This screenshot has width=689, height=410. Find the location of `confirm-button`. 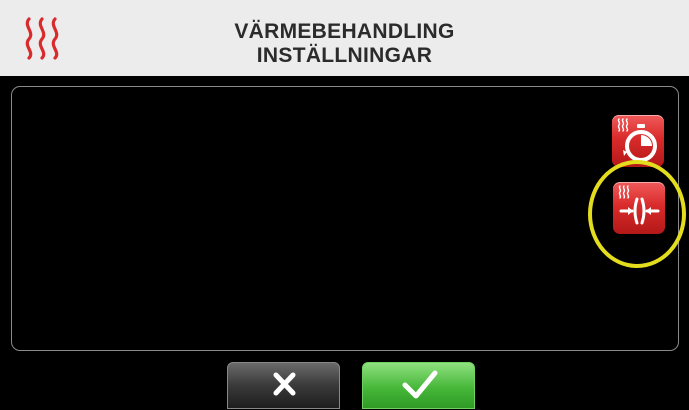

confirm-button is located at coordinates (418, 385).